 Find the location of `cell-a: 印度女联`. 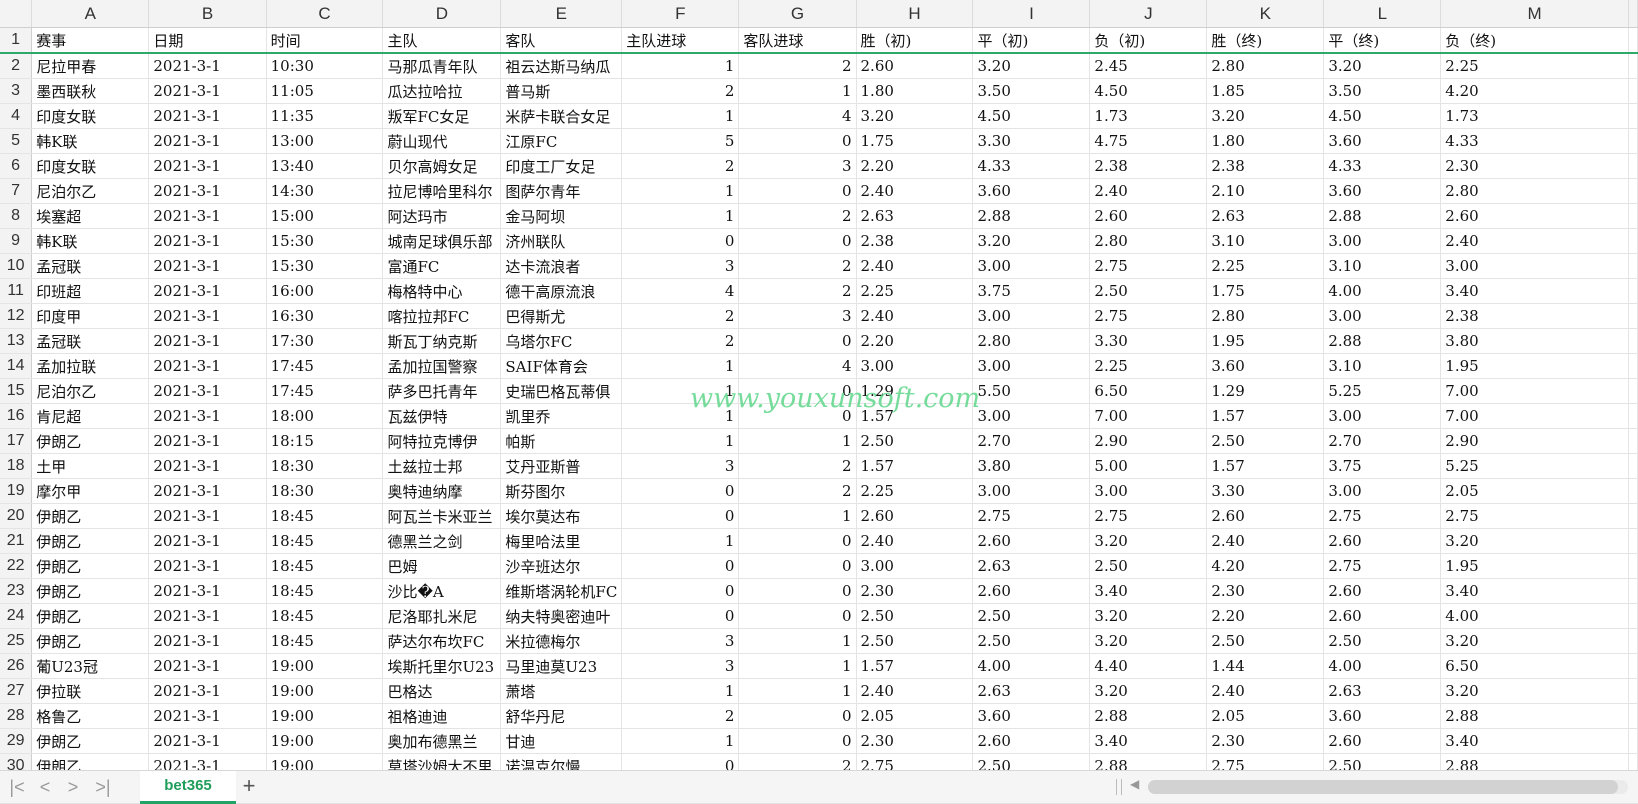

cell-a: 印度女联 is located at coordinates (90, 116).